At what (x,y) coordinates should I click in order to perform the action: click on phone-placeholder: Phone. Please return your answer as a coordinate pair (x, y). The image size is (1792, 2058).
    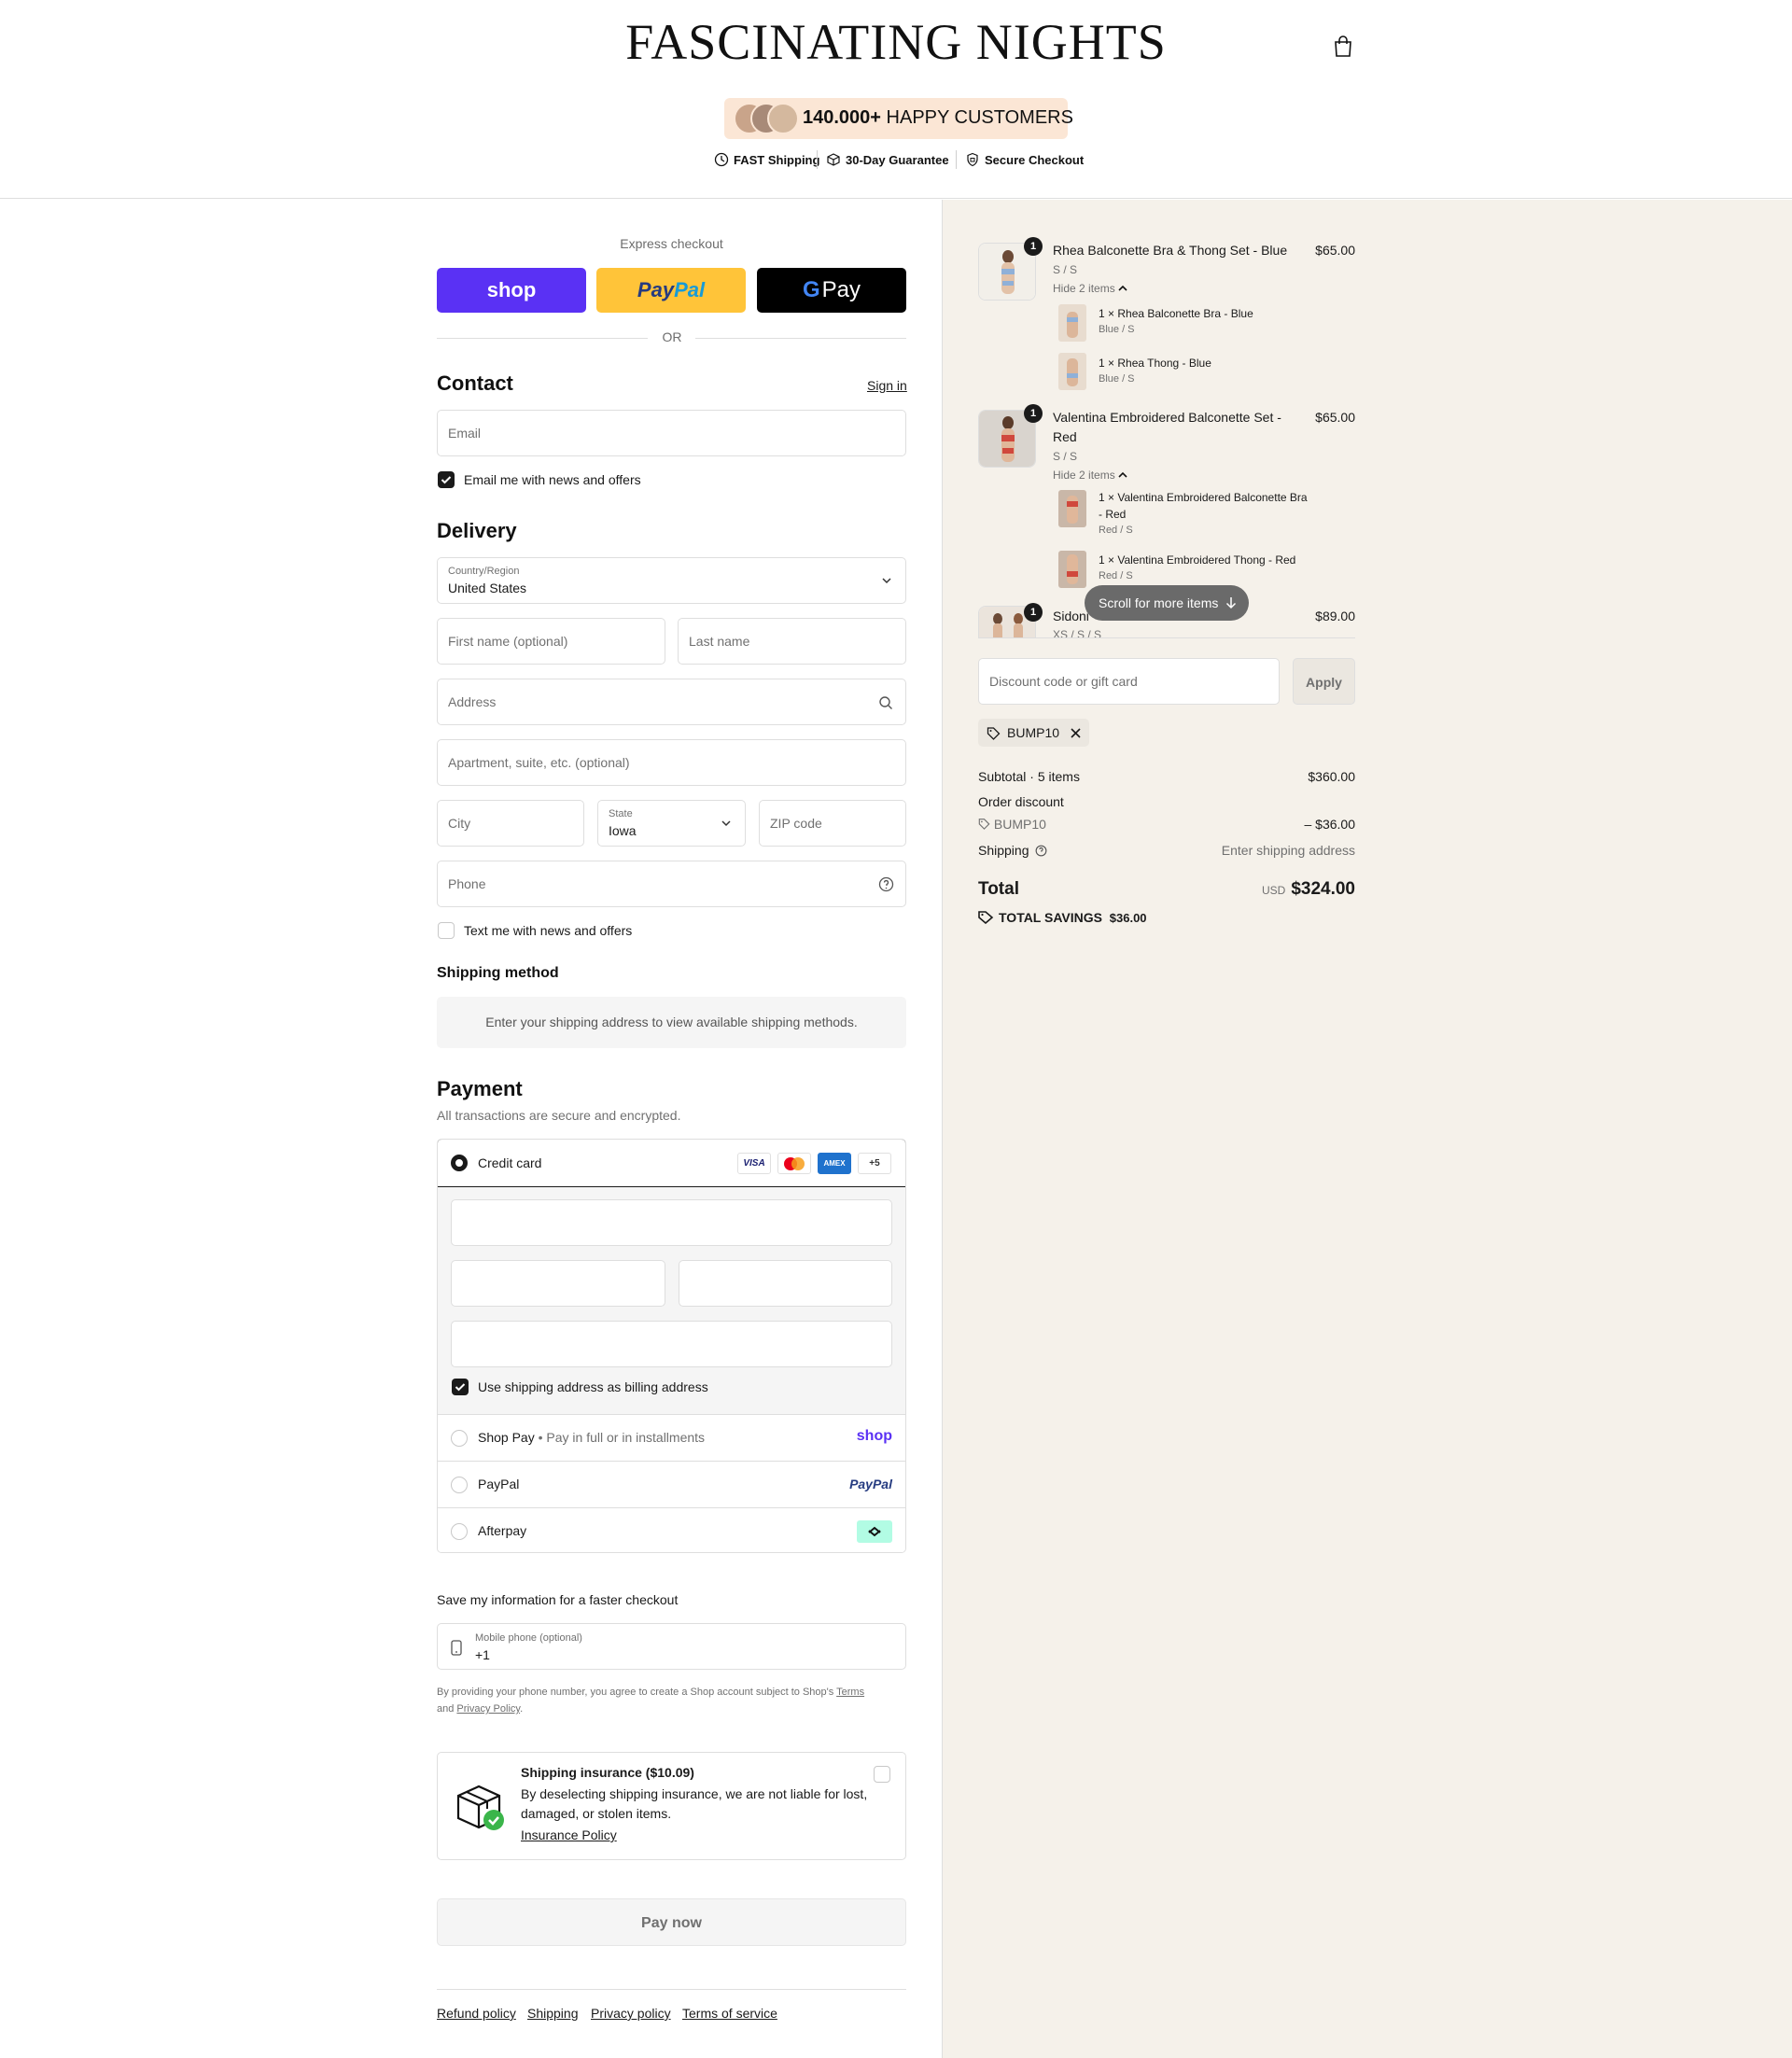
    Looking at the image, I should click on (467, 883).